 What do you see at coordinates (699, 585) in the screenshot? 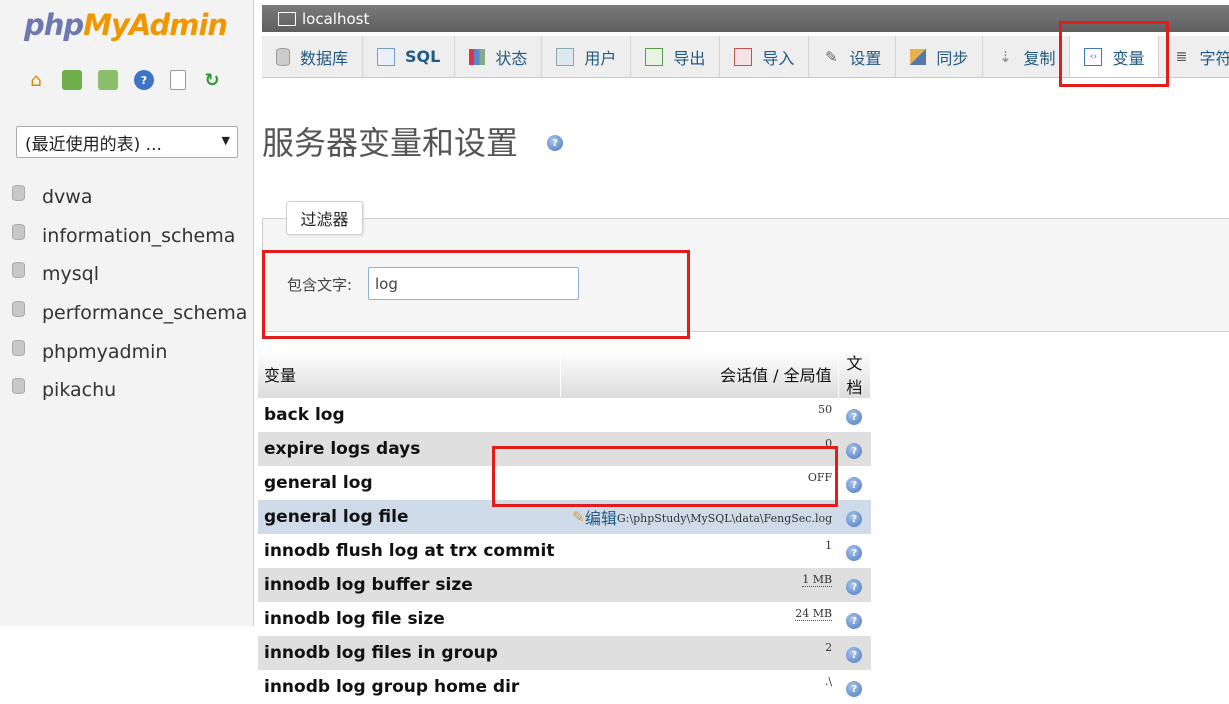
I see `variable-value-cell: 1 MB` at bounding box center [699, 585].